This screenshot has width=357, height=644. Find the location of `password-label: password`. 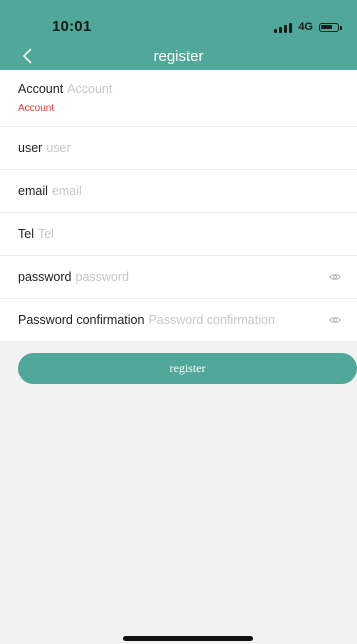

password-label: password is located at coordinates (45, 277).